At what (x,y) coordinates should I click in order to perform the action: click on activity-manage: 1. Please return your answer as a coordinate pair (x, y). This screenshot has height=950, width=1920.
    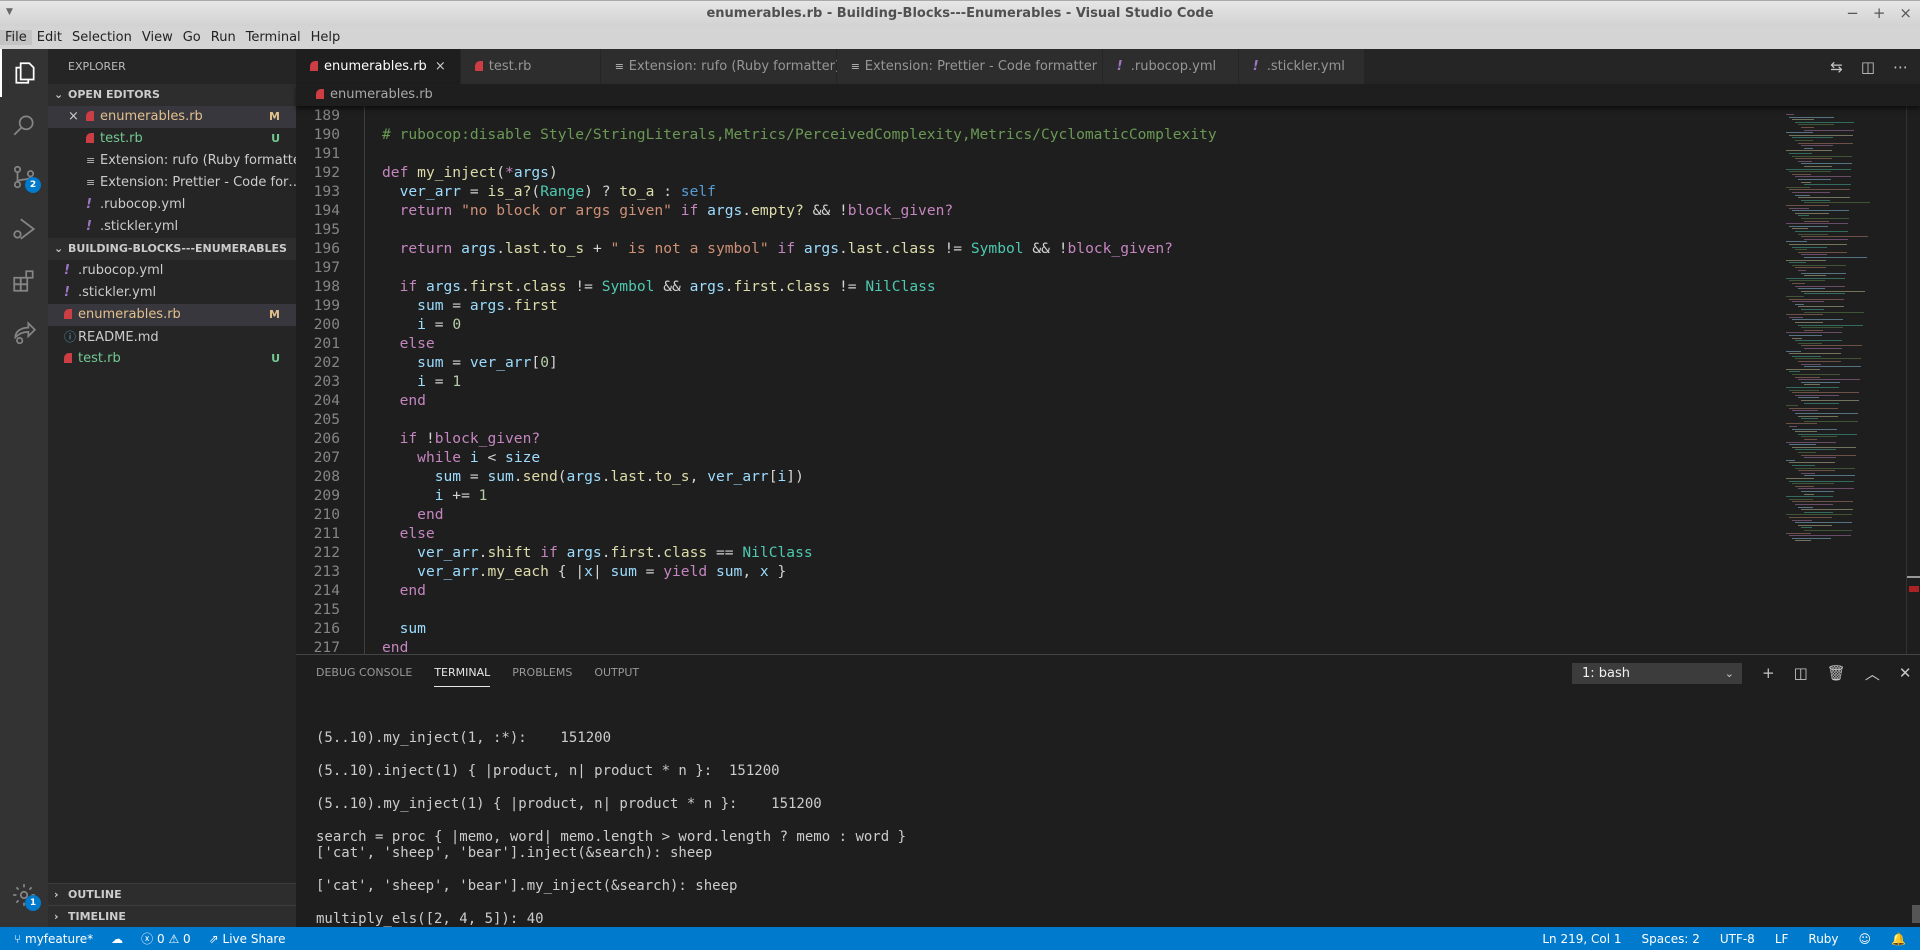
    Looking at the image, I should click on (24, 895).